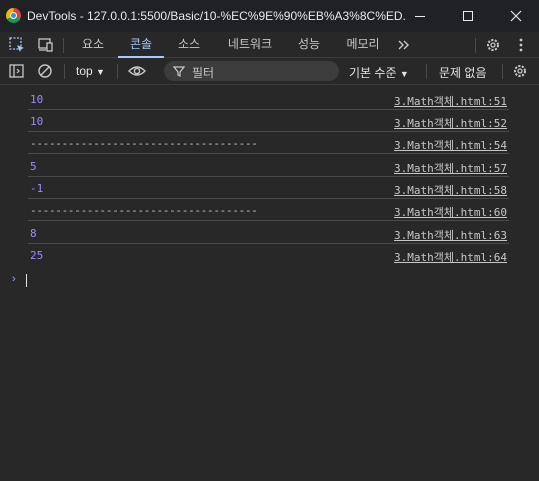  Describe the element at coordinates (17, 45) in the screenshot. I see `inspect-element-icon` at that location.